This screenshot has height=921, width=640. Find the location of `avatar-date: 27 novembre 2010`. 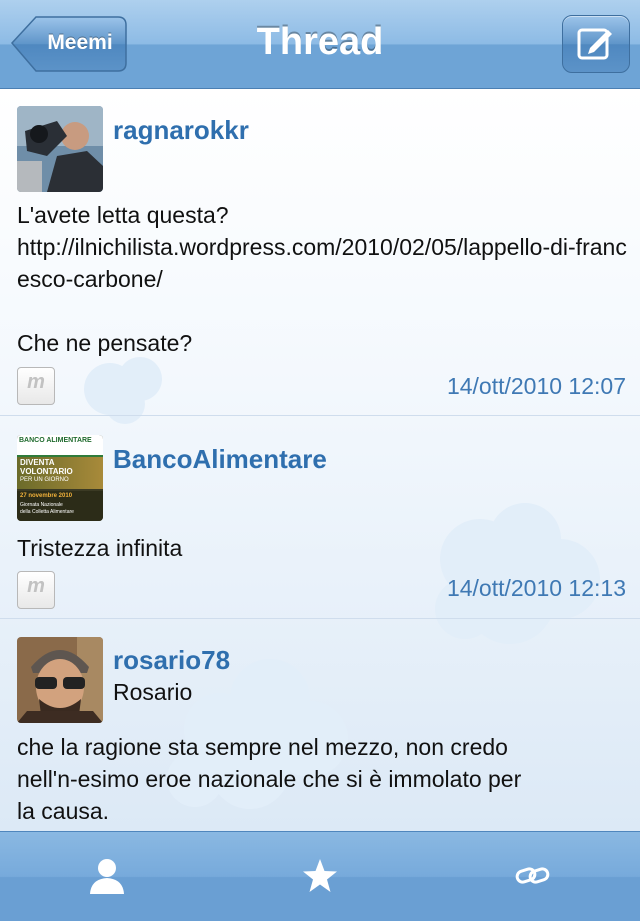

avatar-date: 27 novembre 2010 is located at coordinates (46, 496).